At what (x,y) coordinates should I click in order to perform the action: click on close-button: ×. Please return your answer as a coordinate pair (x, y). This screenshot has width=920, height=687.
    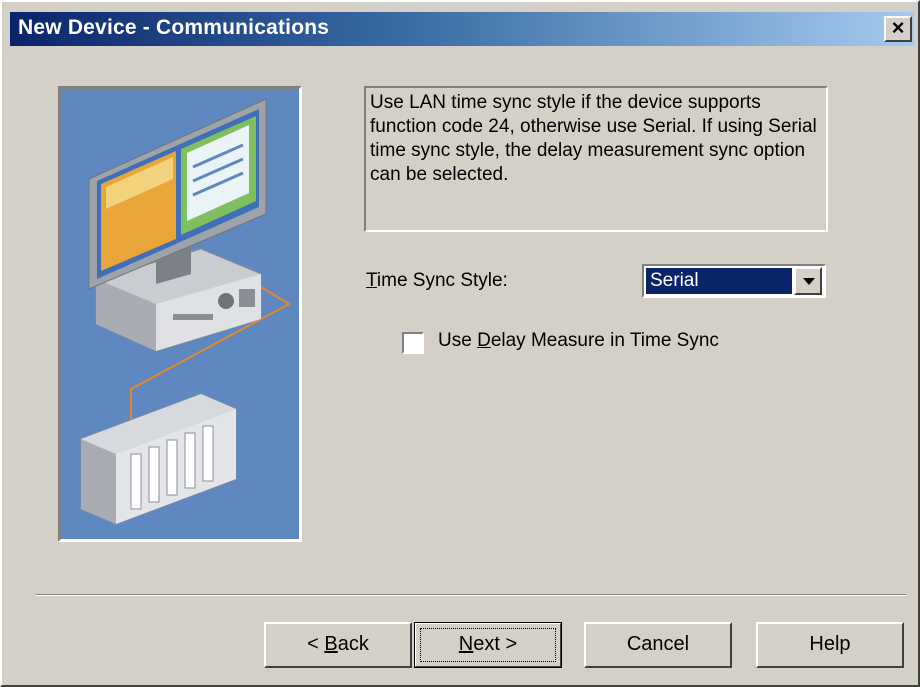
    Looking at the image, I should click on (898, 29).